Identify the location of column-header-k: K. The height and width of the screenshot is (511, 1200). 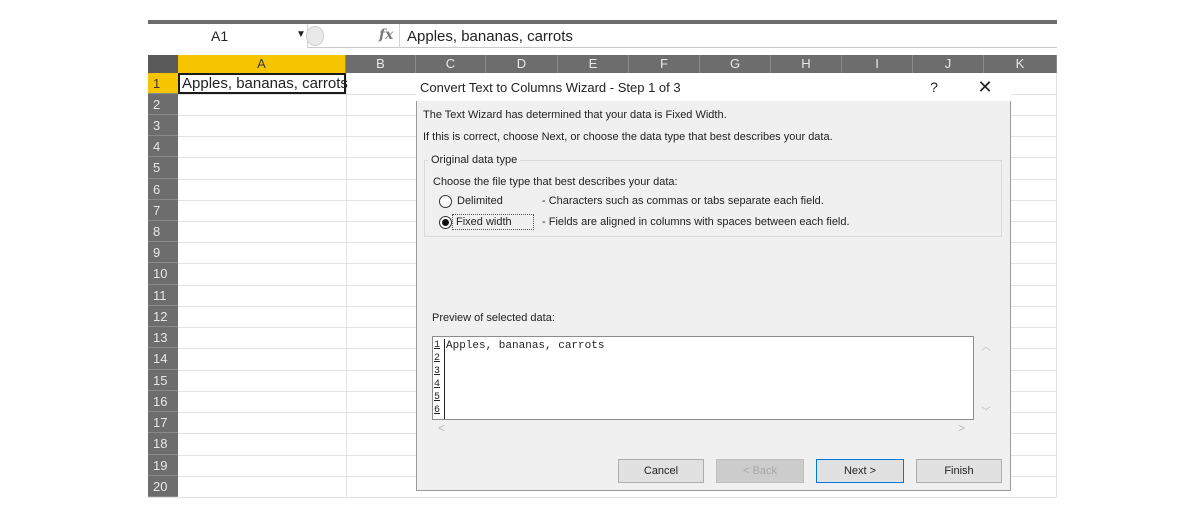
(1020, 64).